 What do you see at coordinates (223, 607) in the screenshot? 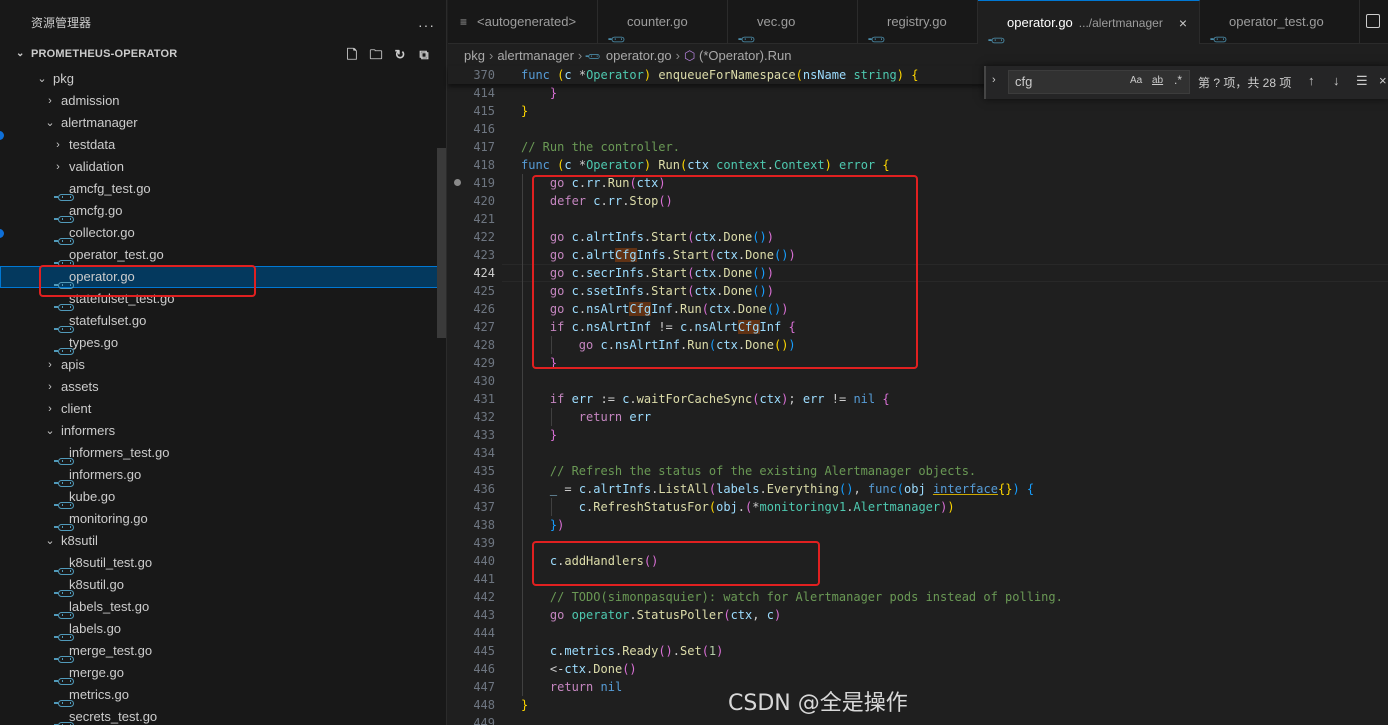
I see `tree-file: labels_test.go` at bounding box center [223, 607].